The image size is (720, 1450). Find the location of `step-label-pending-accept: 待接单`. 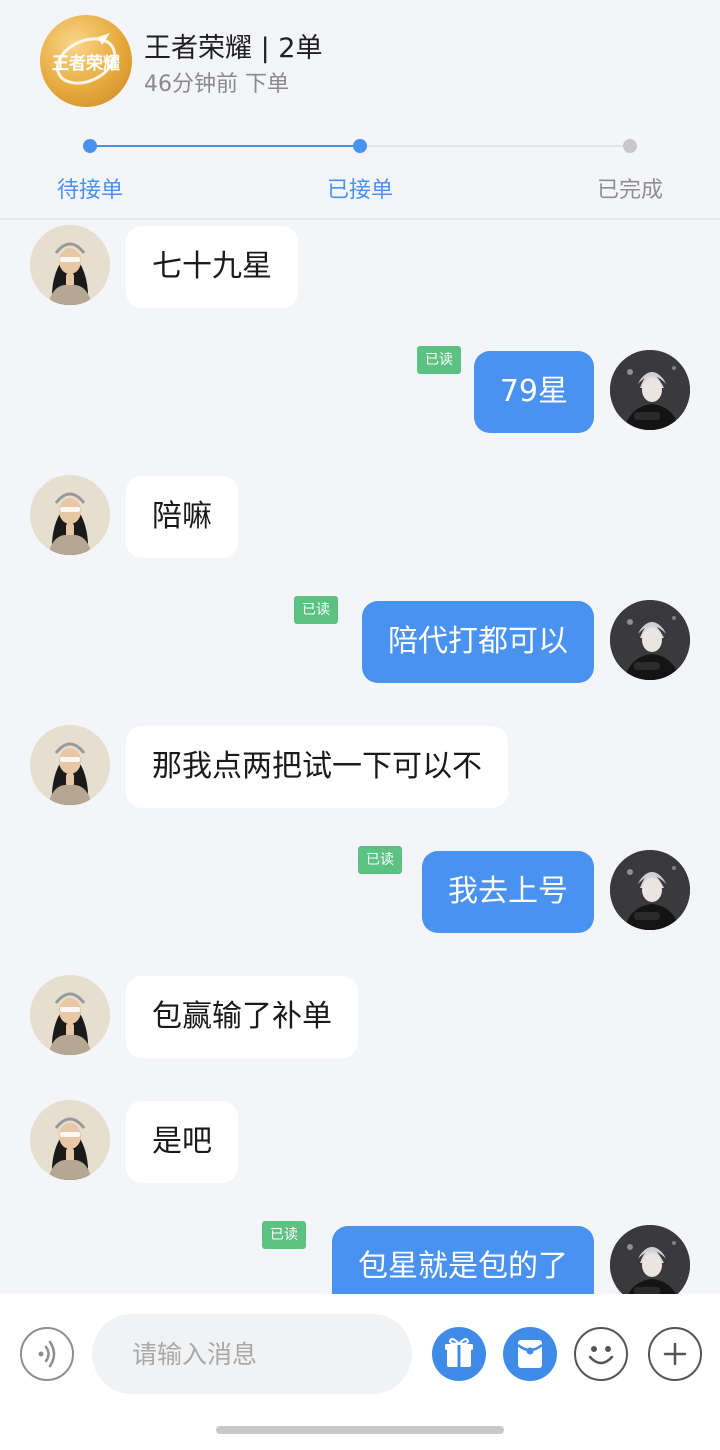

step-label-pending-accept: 待接单 is located at coordinates (90, 190).